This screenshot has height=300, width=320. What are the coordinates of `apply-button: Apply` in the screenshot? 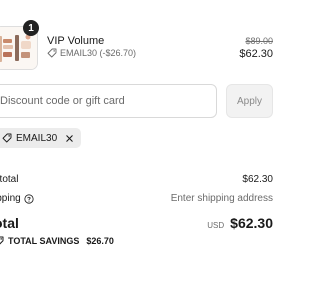 It's located at (249, 101).